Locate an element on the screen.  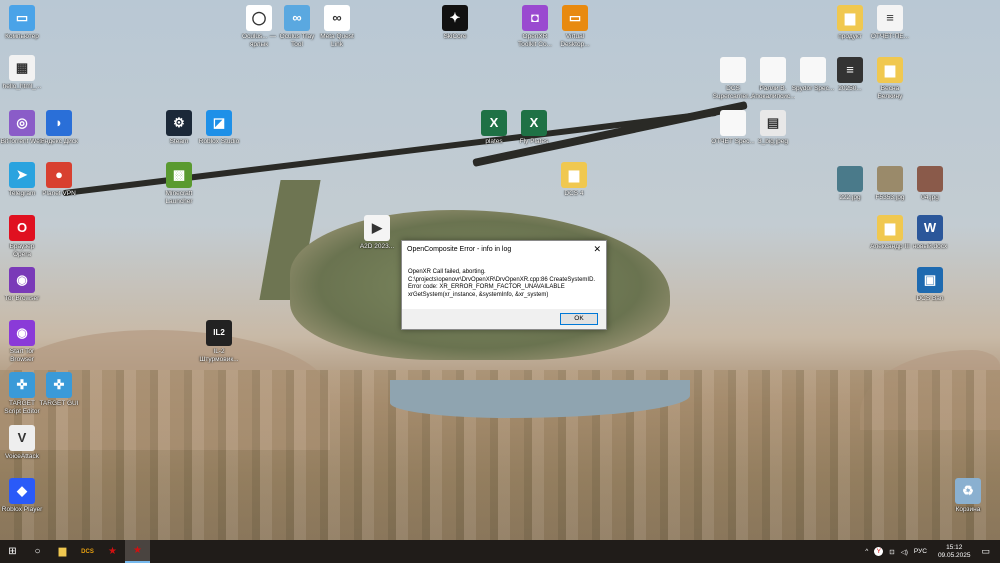
language-indicator: РУС is located at coordinates (920, 551).